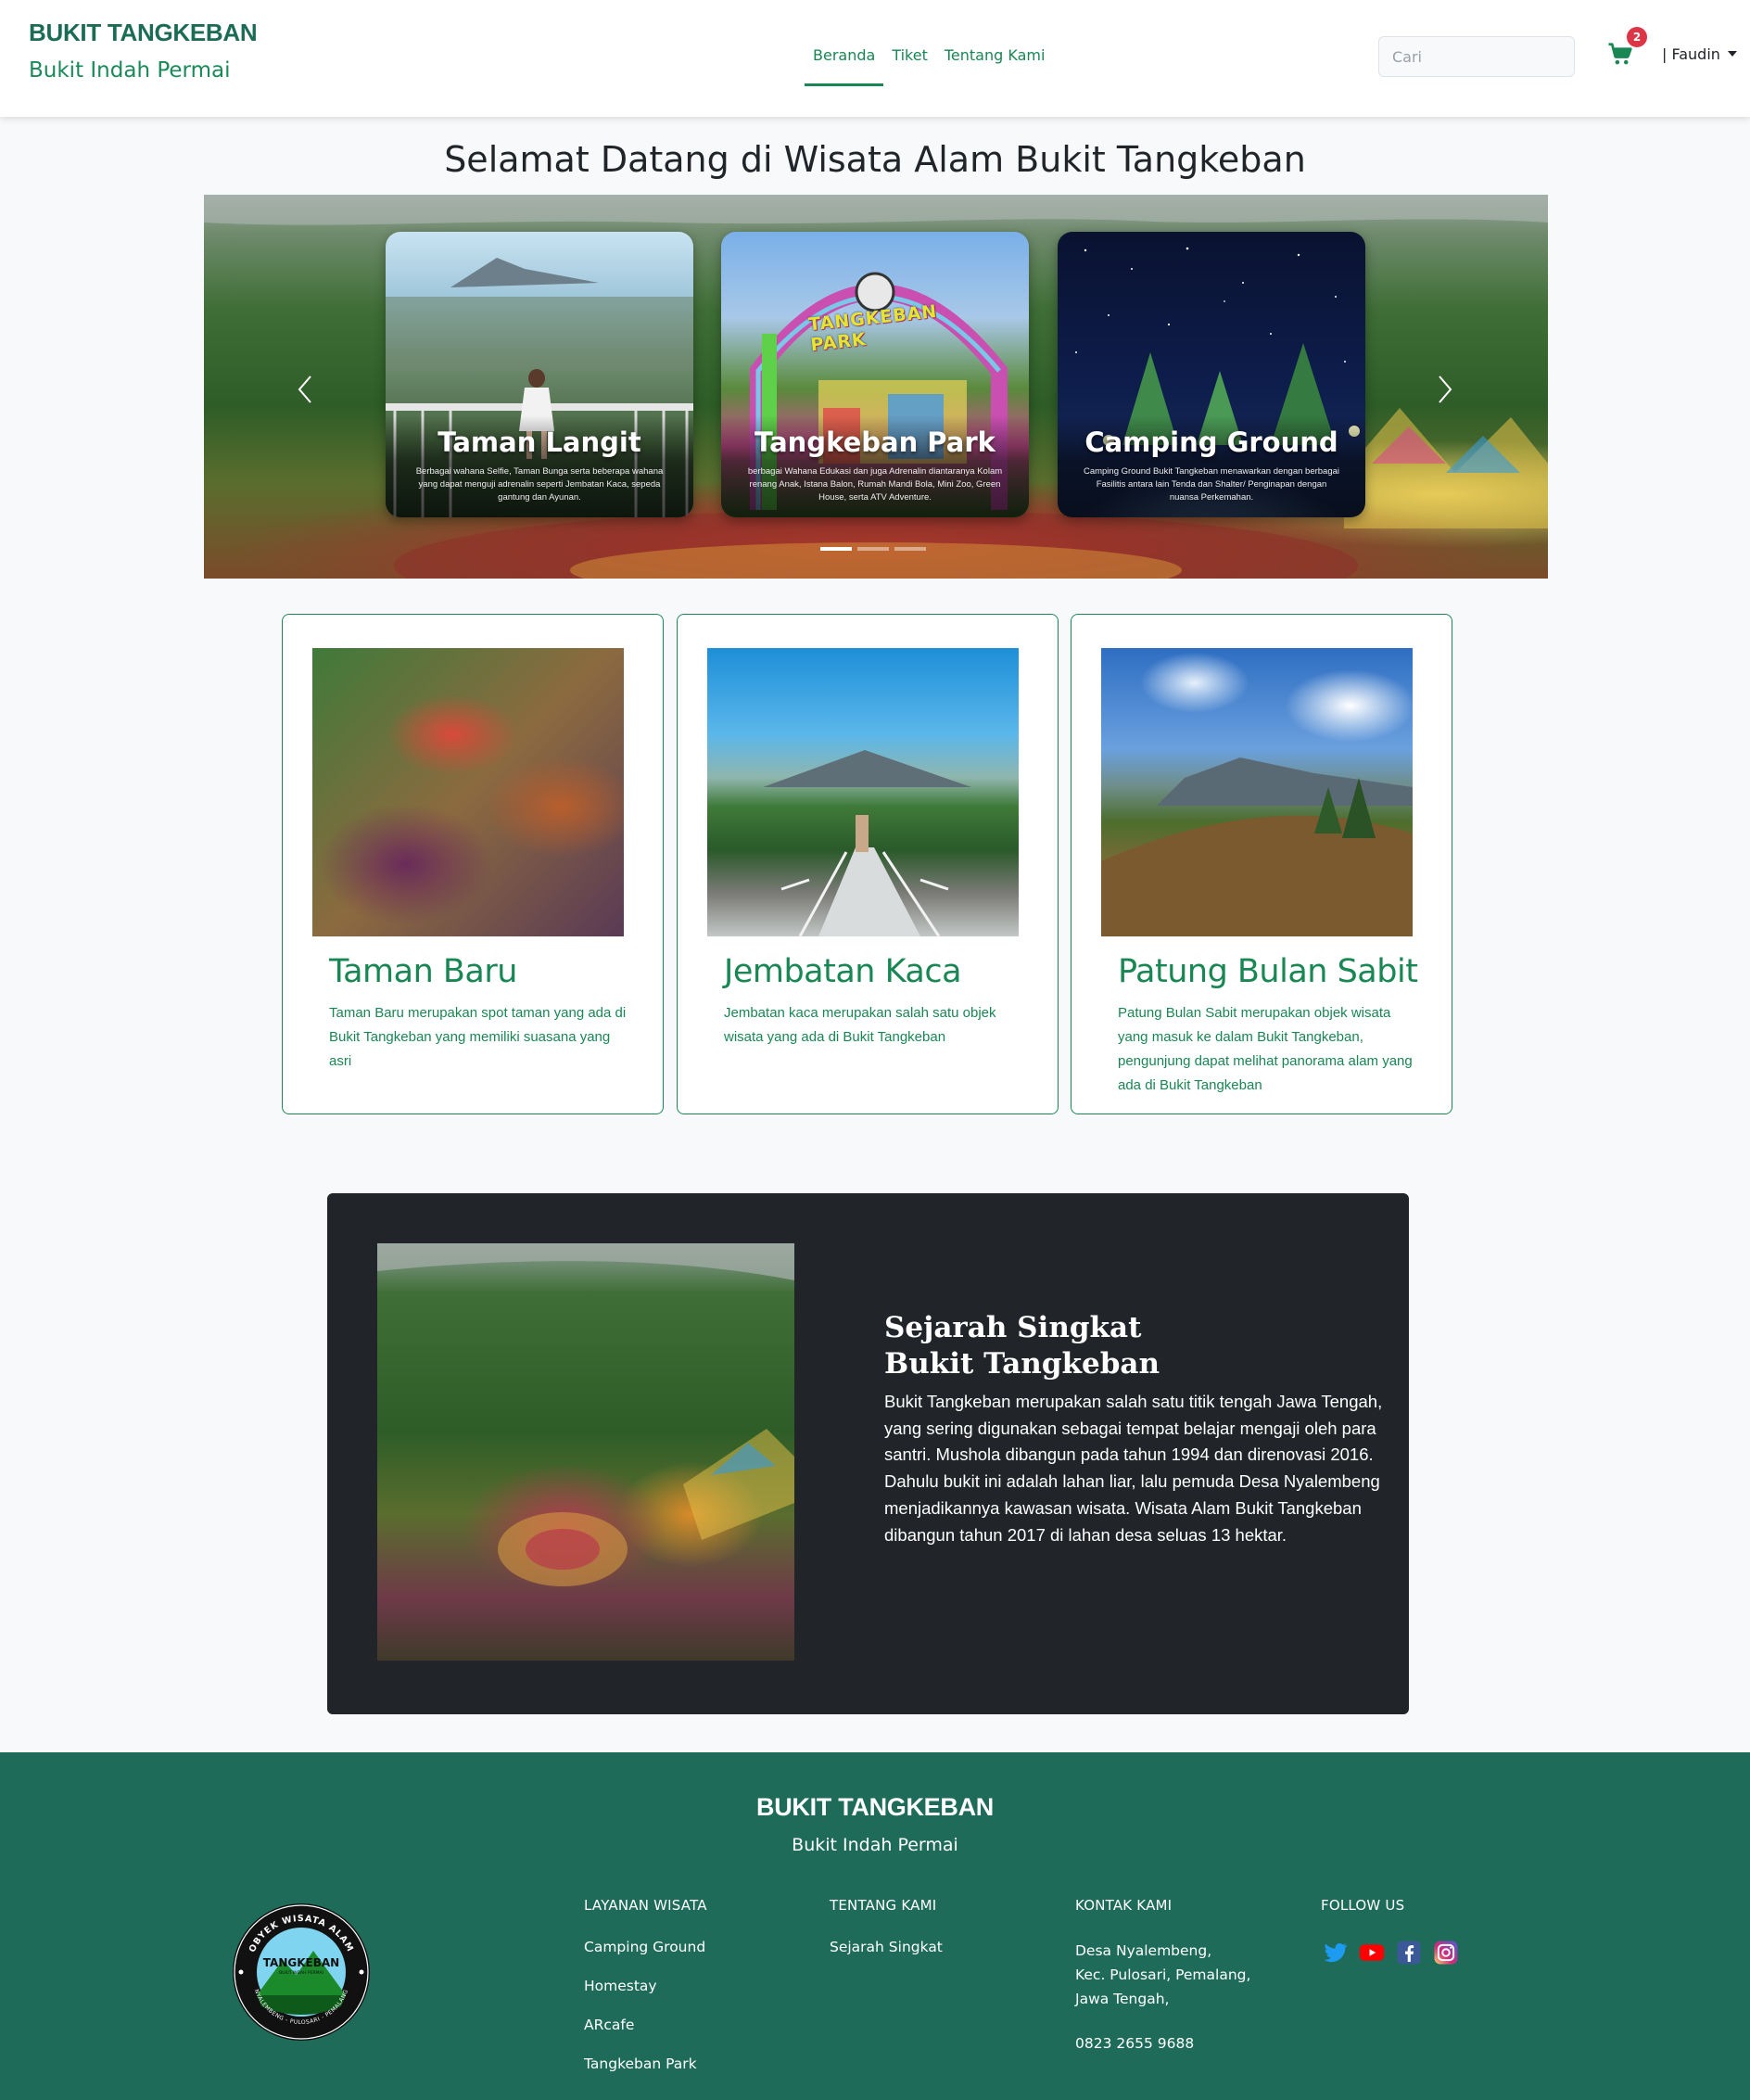 The height and width of the screenshot is (2100, 1750). I want to click on address-line: Kec. Pulosari, Pemalang,, so click(1163, 1974).